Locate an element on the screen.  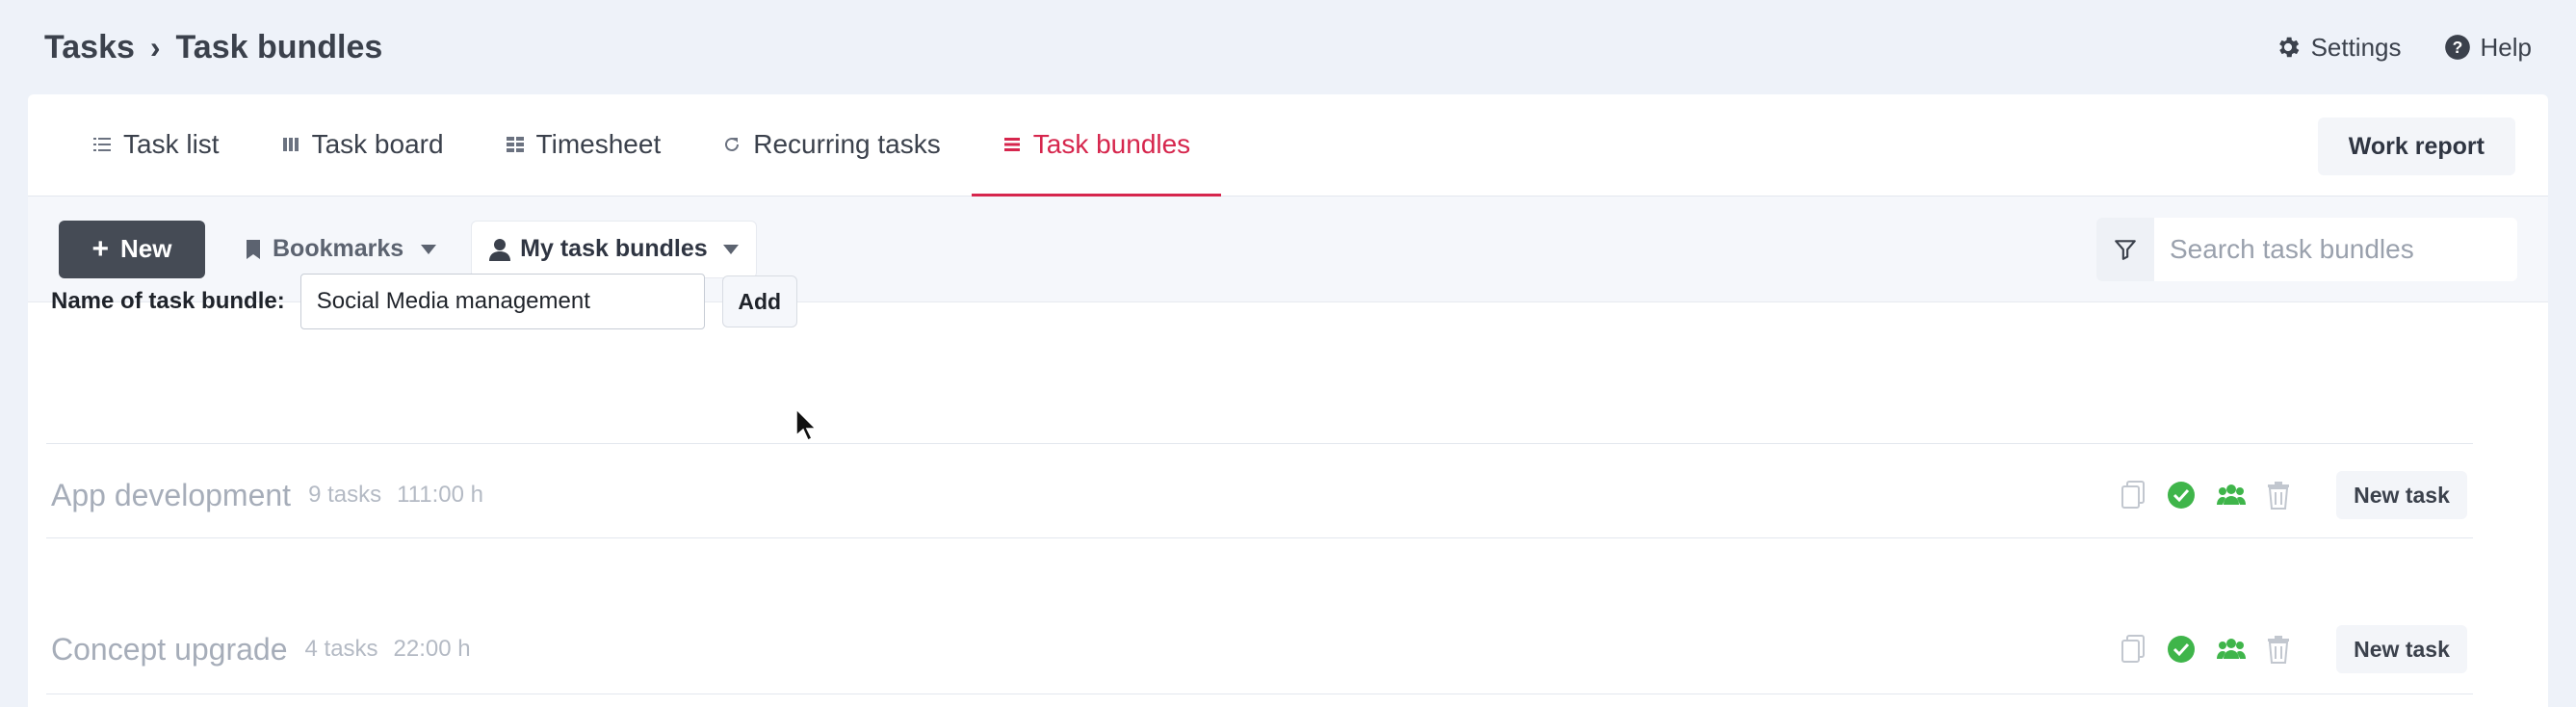
add-bundle-form: Name of task bundle: Add is located at coordinates (424, 301).